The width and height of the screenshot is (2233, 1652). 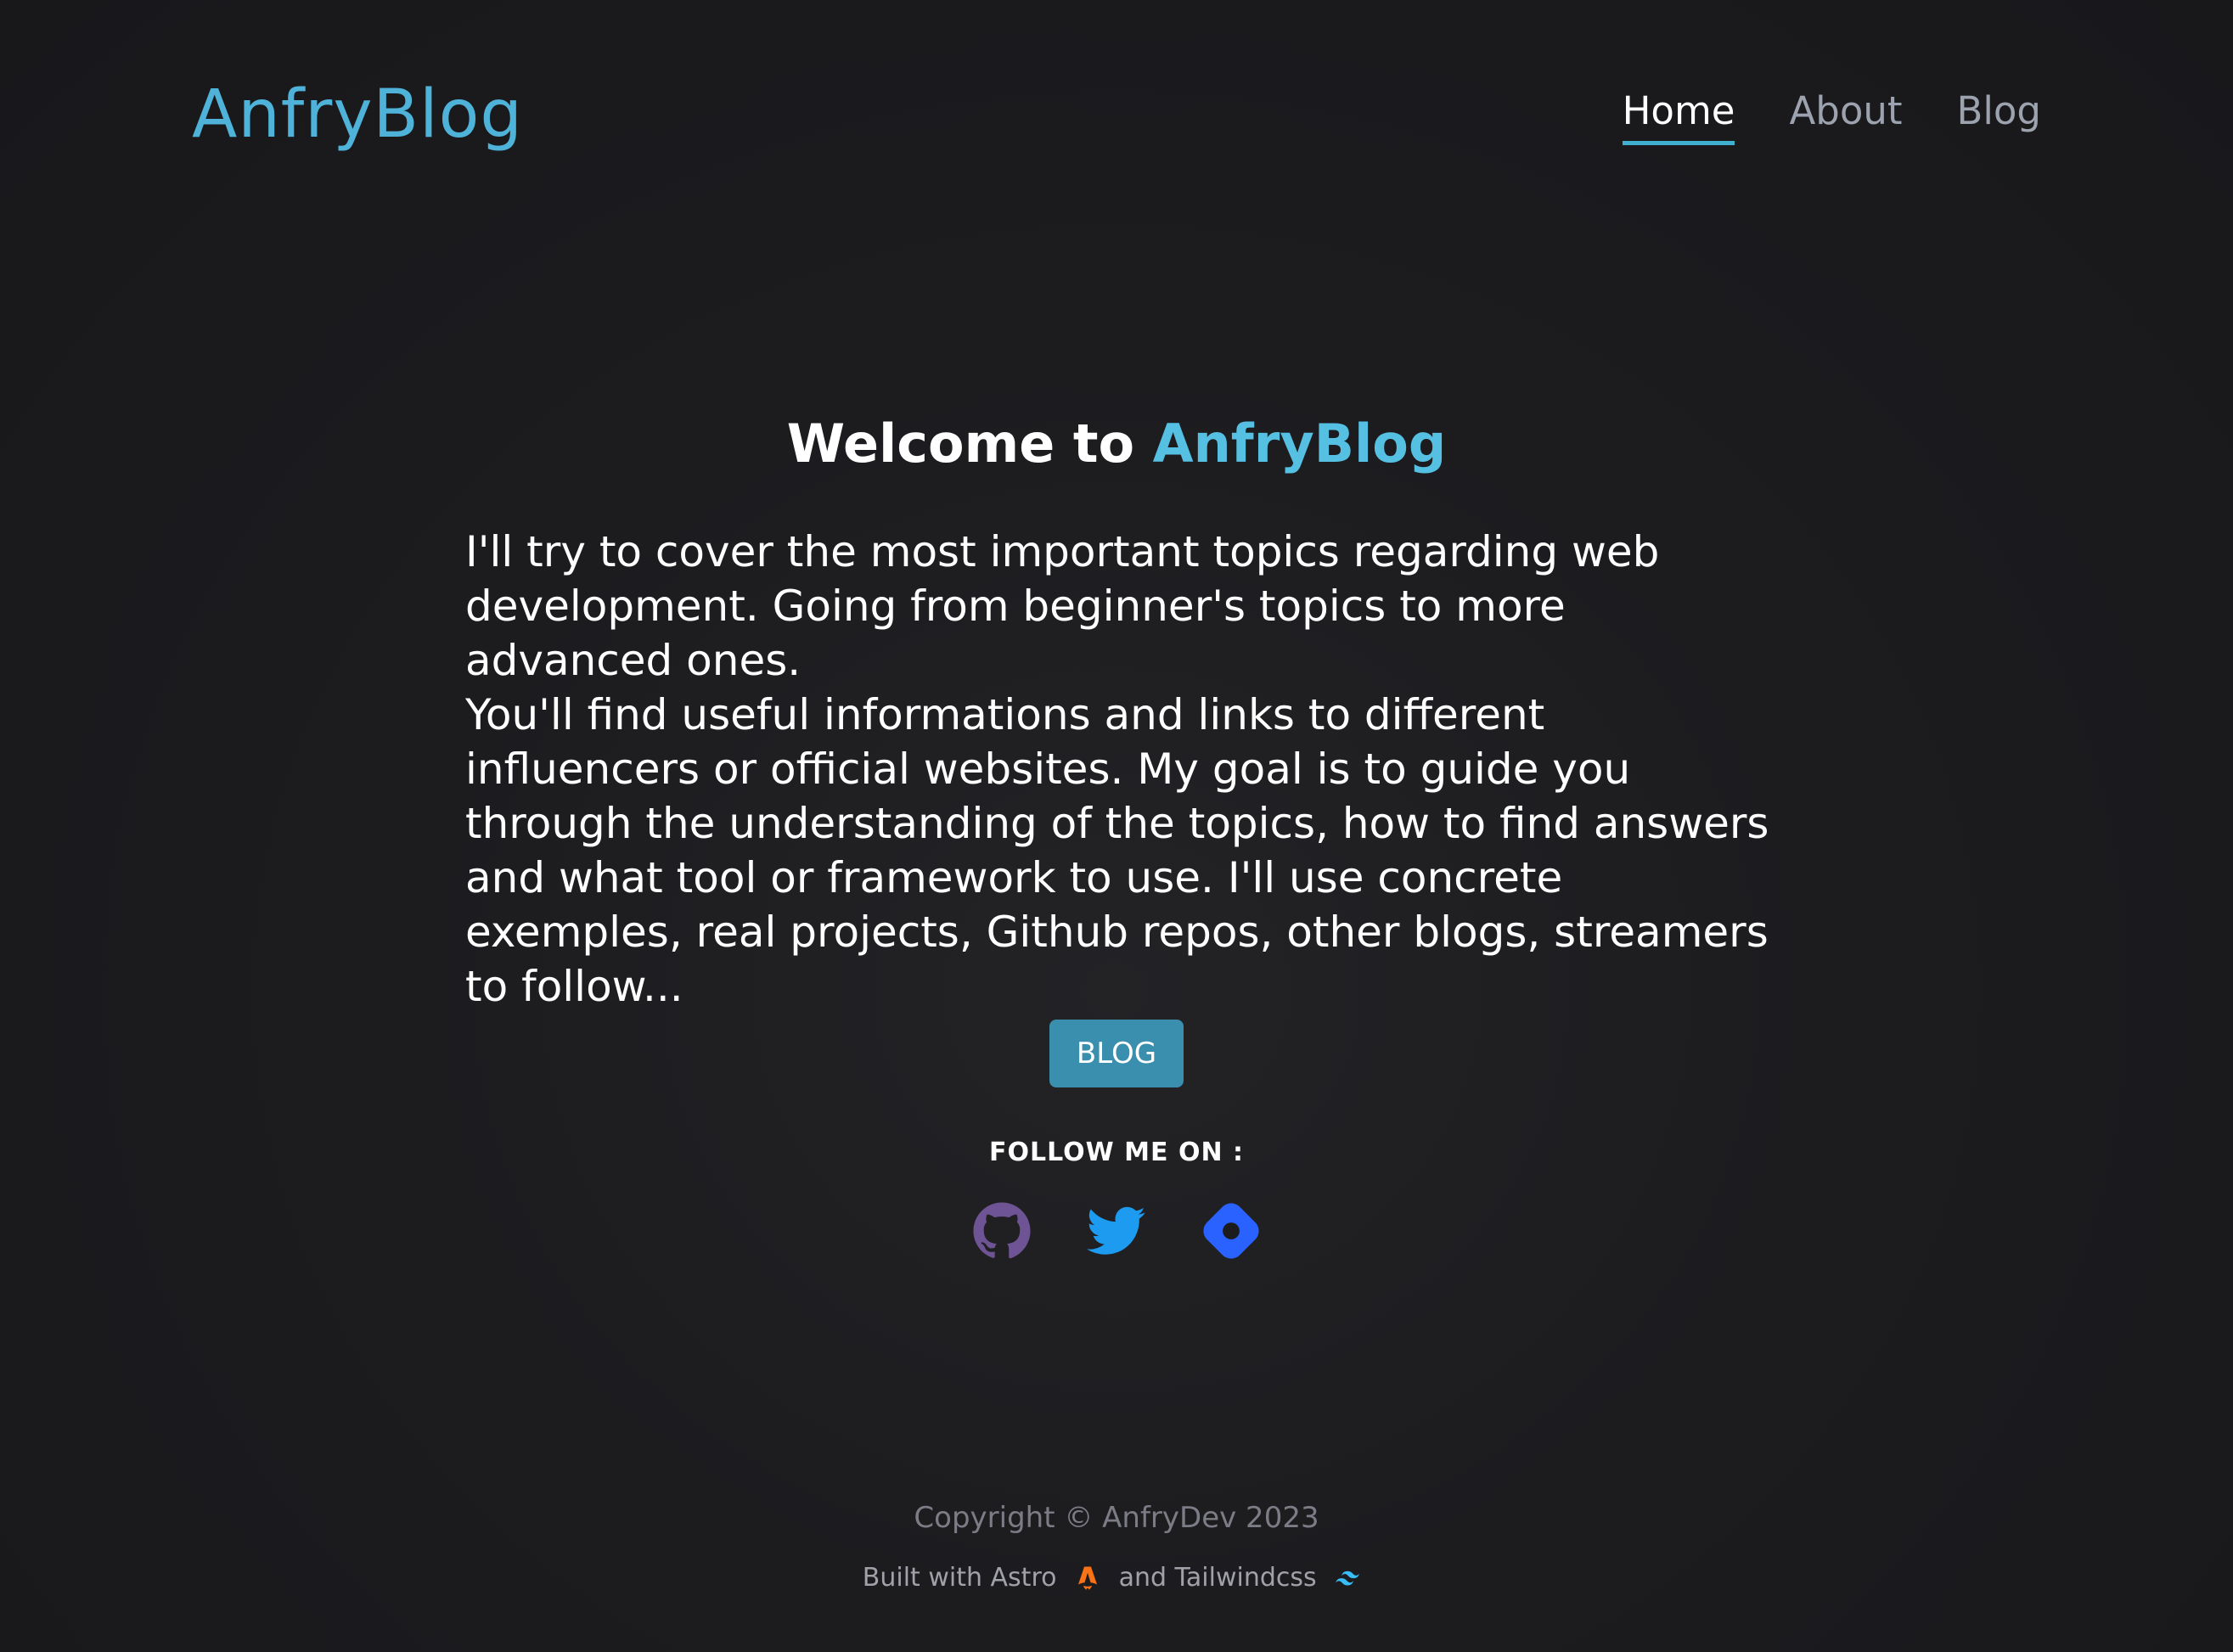 I want to click on twitter-icon, so click(x=1116, y=1230).